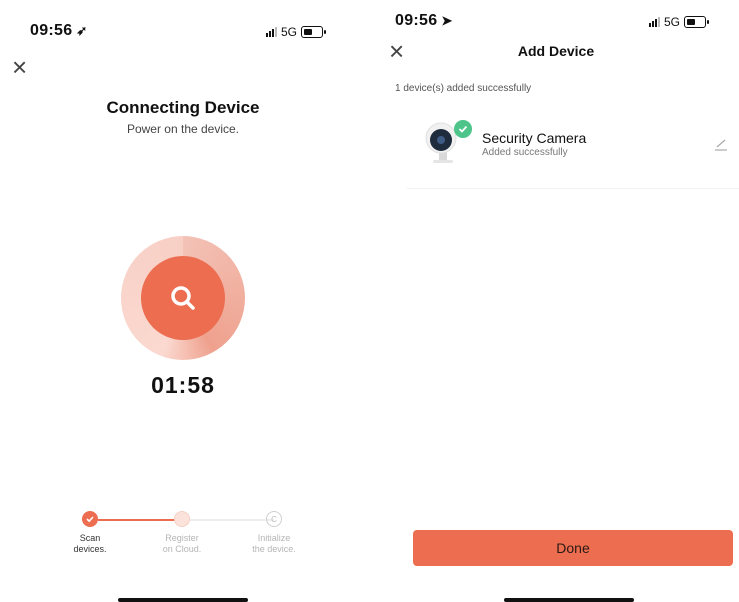  What do you see at coordinates (274, 543) in the screenshot?
I see `step-initialize-label: Initialize the device.` at bounding box center [274, 543].